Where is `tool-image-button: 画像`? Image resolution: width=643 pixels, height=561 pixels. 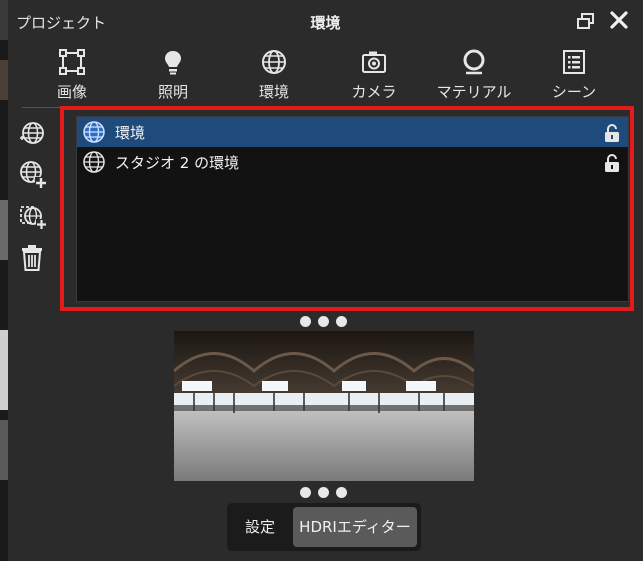
tool-image-button: 画像 is located at coordinates (72, 72).